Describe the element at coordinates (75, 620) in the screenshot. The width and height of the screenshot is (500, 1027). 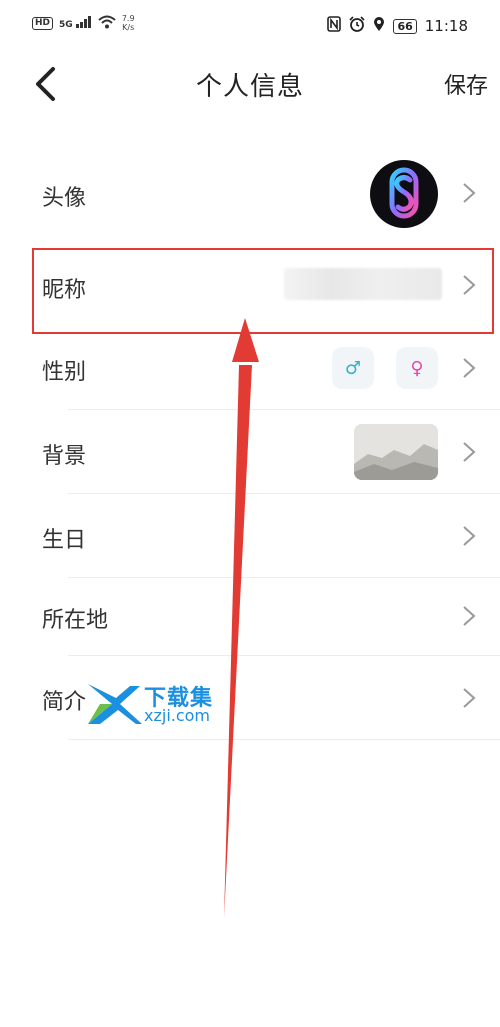
I see `row-location-label: 所在地` at that location.